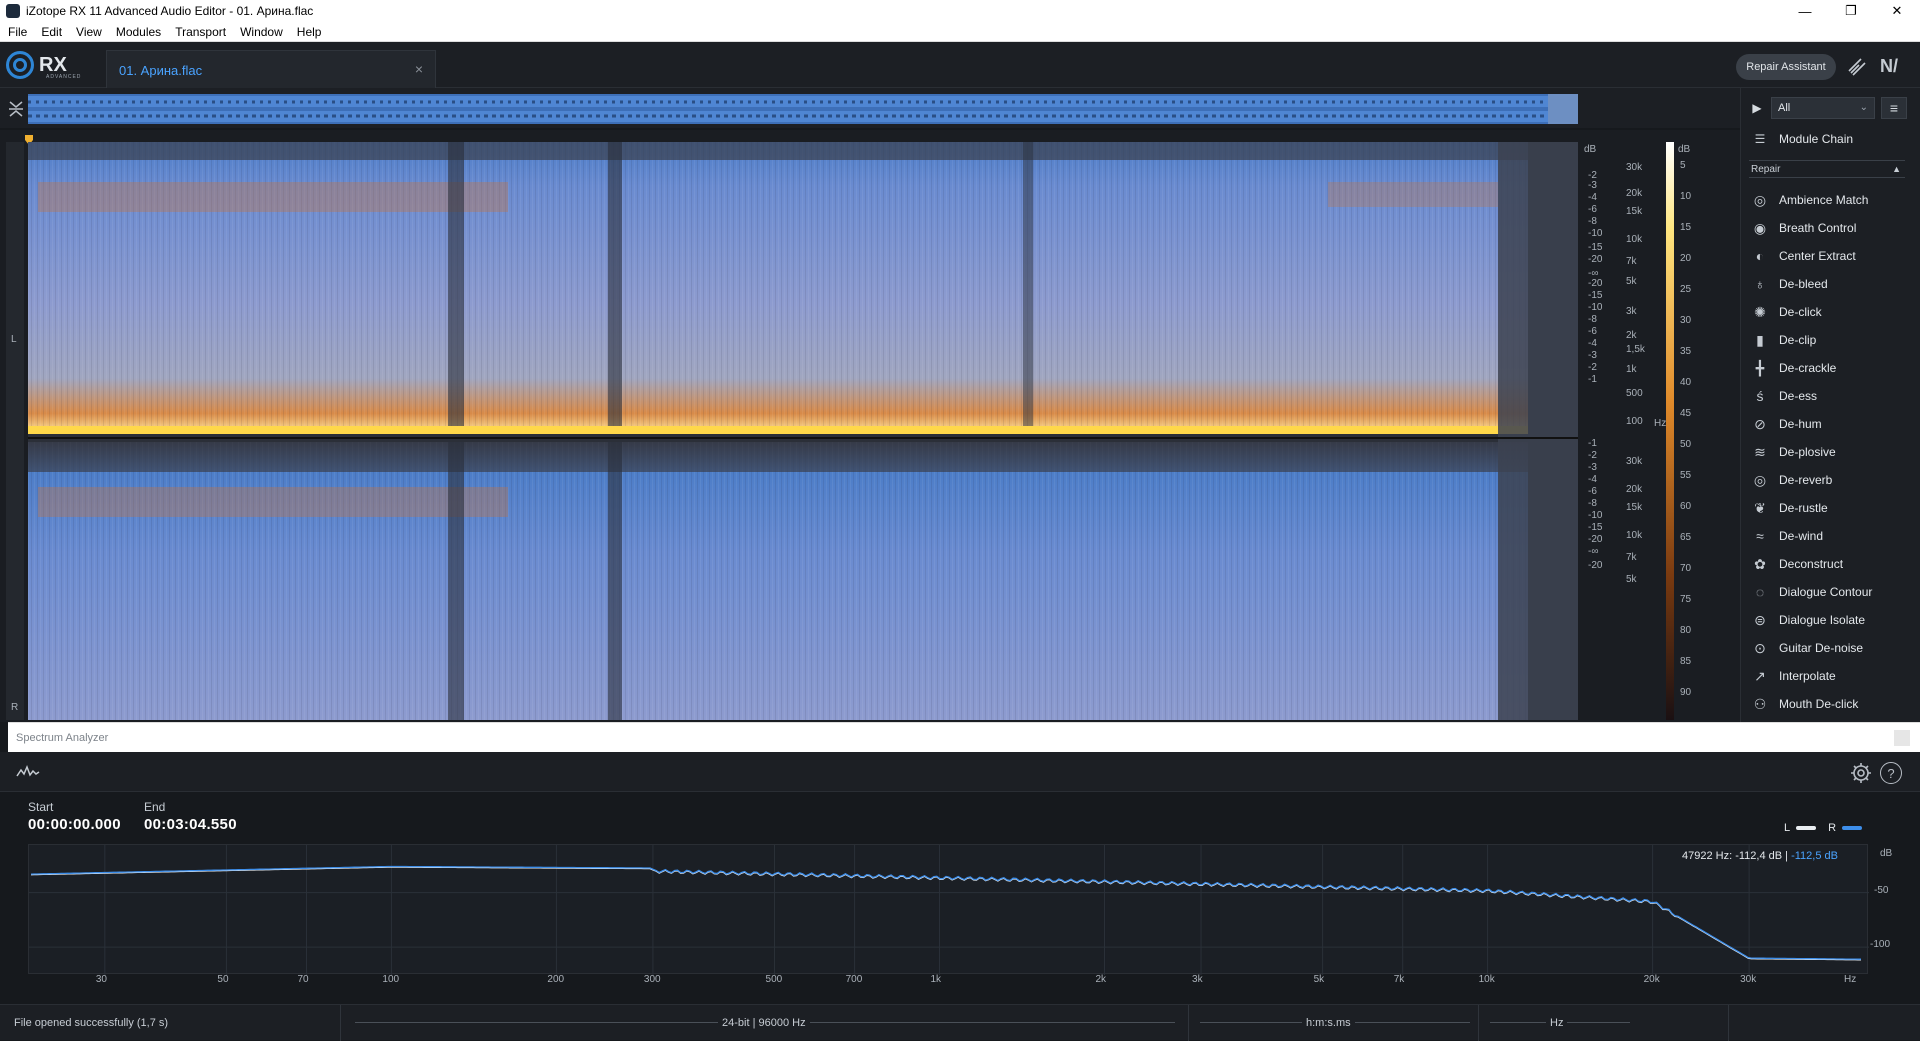 This screenshot has width=1920, height=1041. I want to click on spectrum-analyzer-titlebar: Spectrum Analyzer, so click(964, 737).